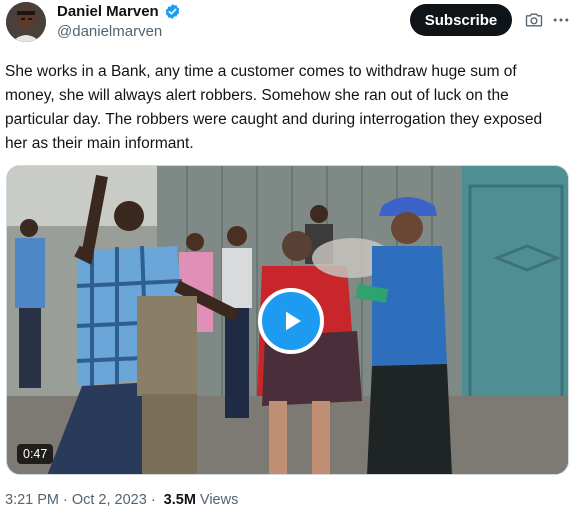 Image resolution: width=575 pixels, height=526 pixels. What do you see at coordinates (219, 500) in the screenshot?
I see `views-label: Views` at bounding box center [219, 500].